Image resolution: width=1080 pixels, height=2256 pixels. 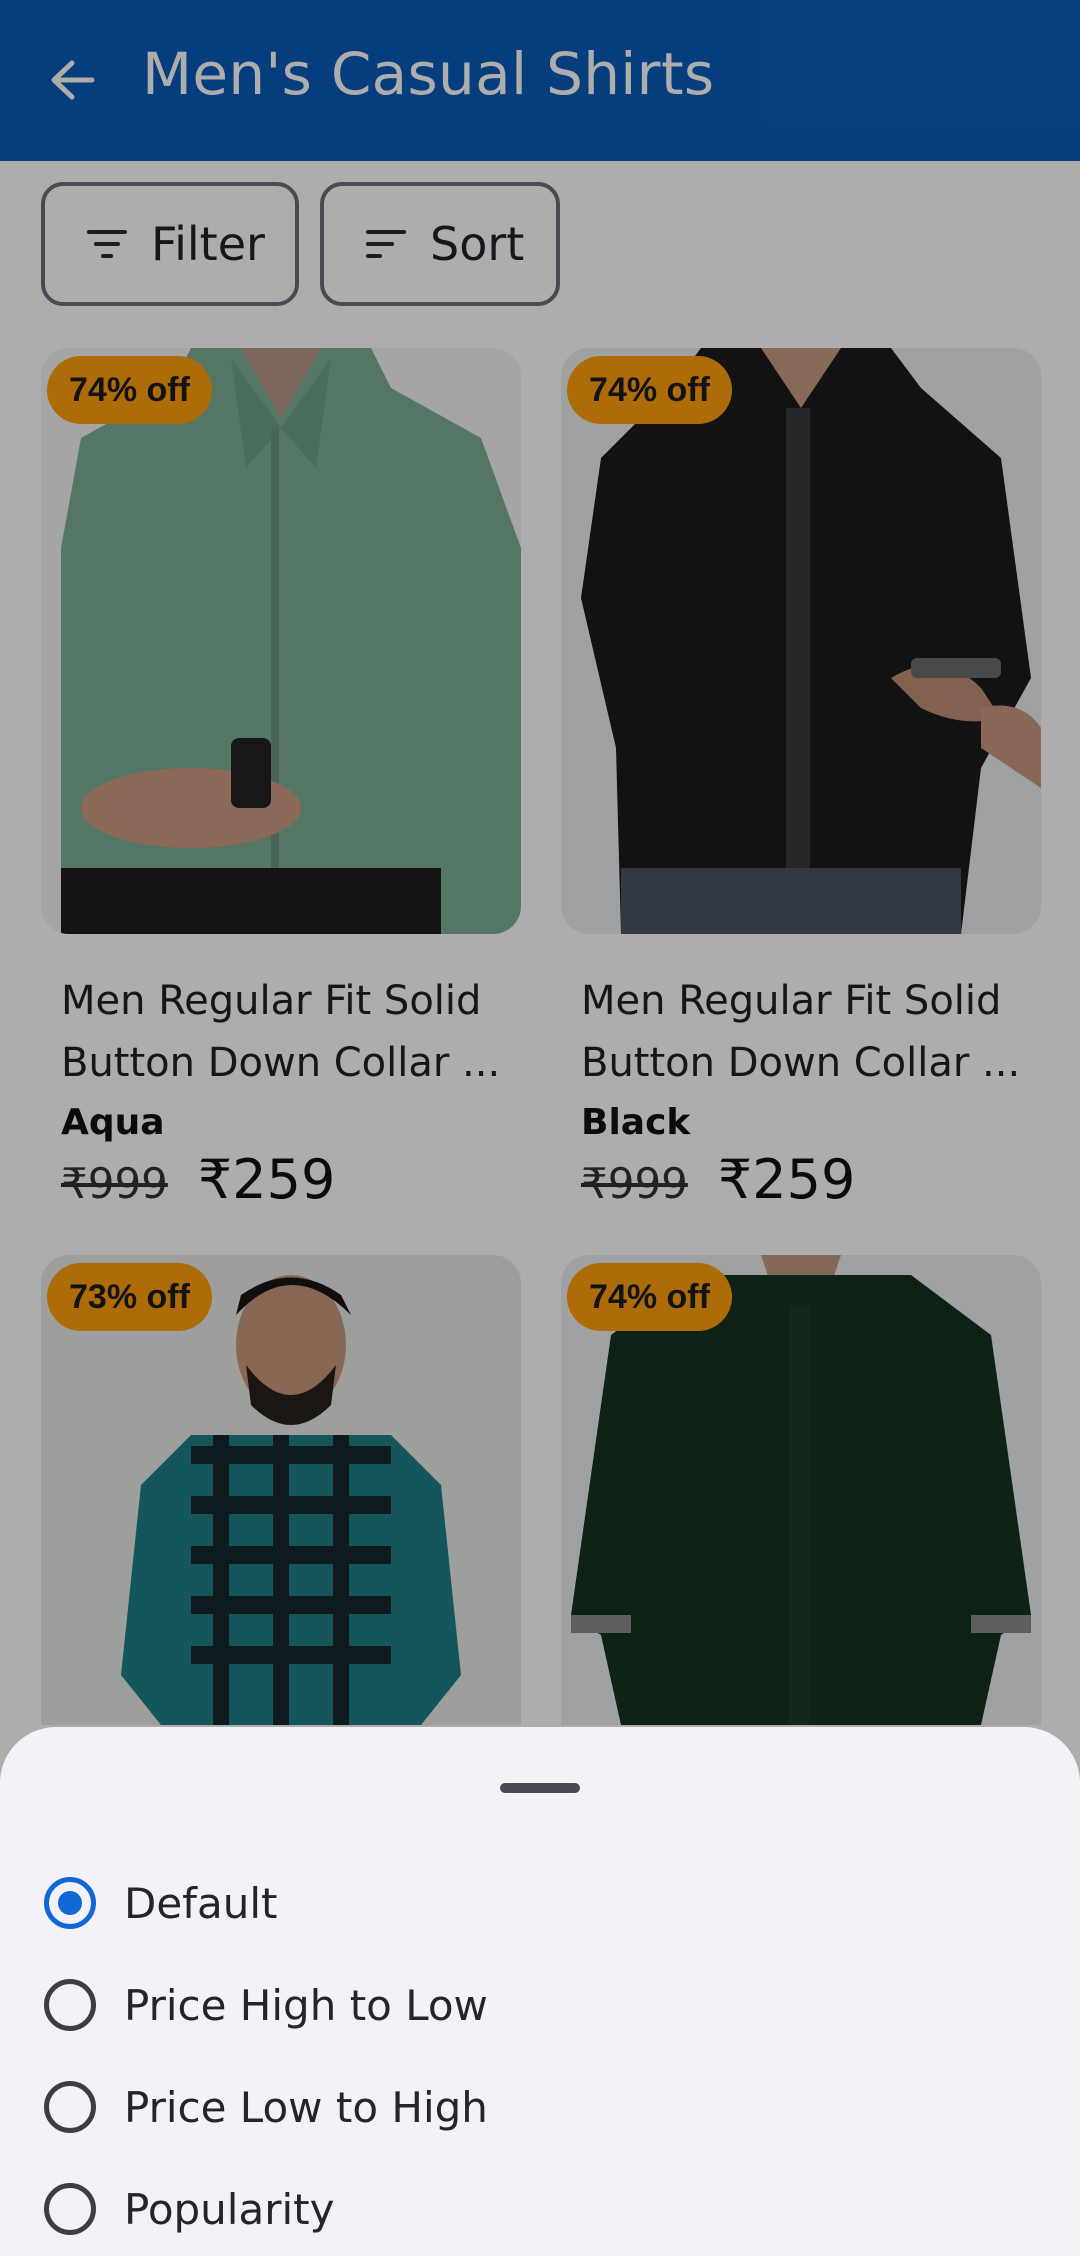 I want to click on sort-option-default: Default, so click(x=160, y=1903).